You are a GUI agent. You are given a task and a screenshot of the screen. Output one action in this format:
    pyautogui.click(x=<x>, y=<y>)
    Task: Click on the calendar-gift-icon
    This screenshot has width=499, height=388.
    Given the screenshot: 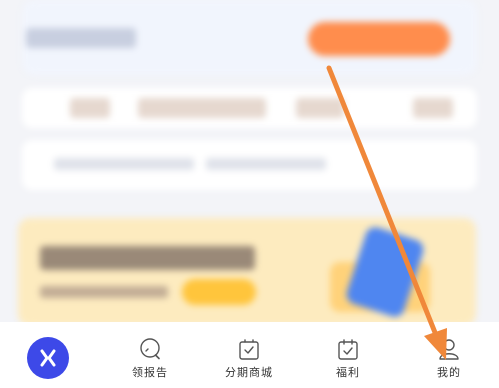 What is the action you would take?
    pyautogui.click(x=348, y=349)
    